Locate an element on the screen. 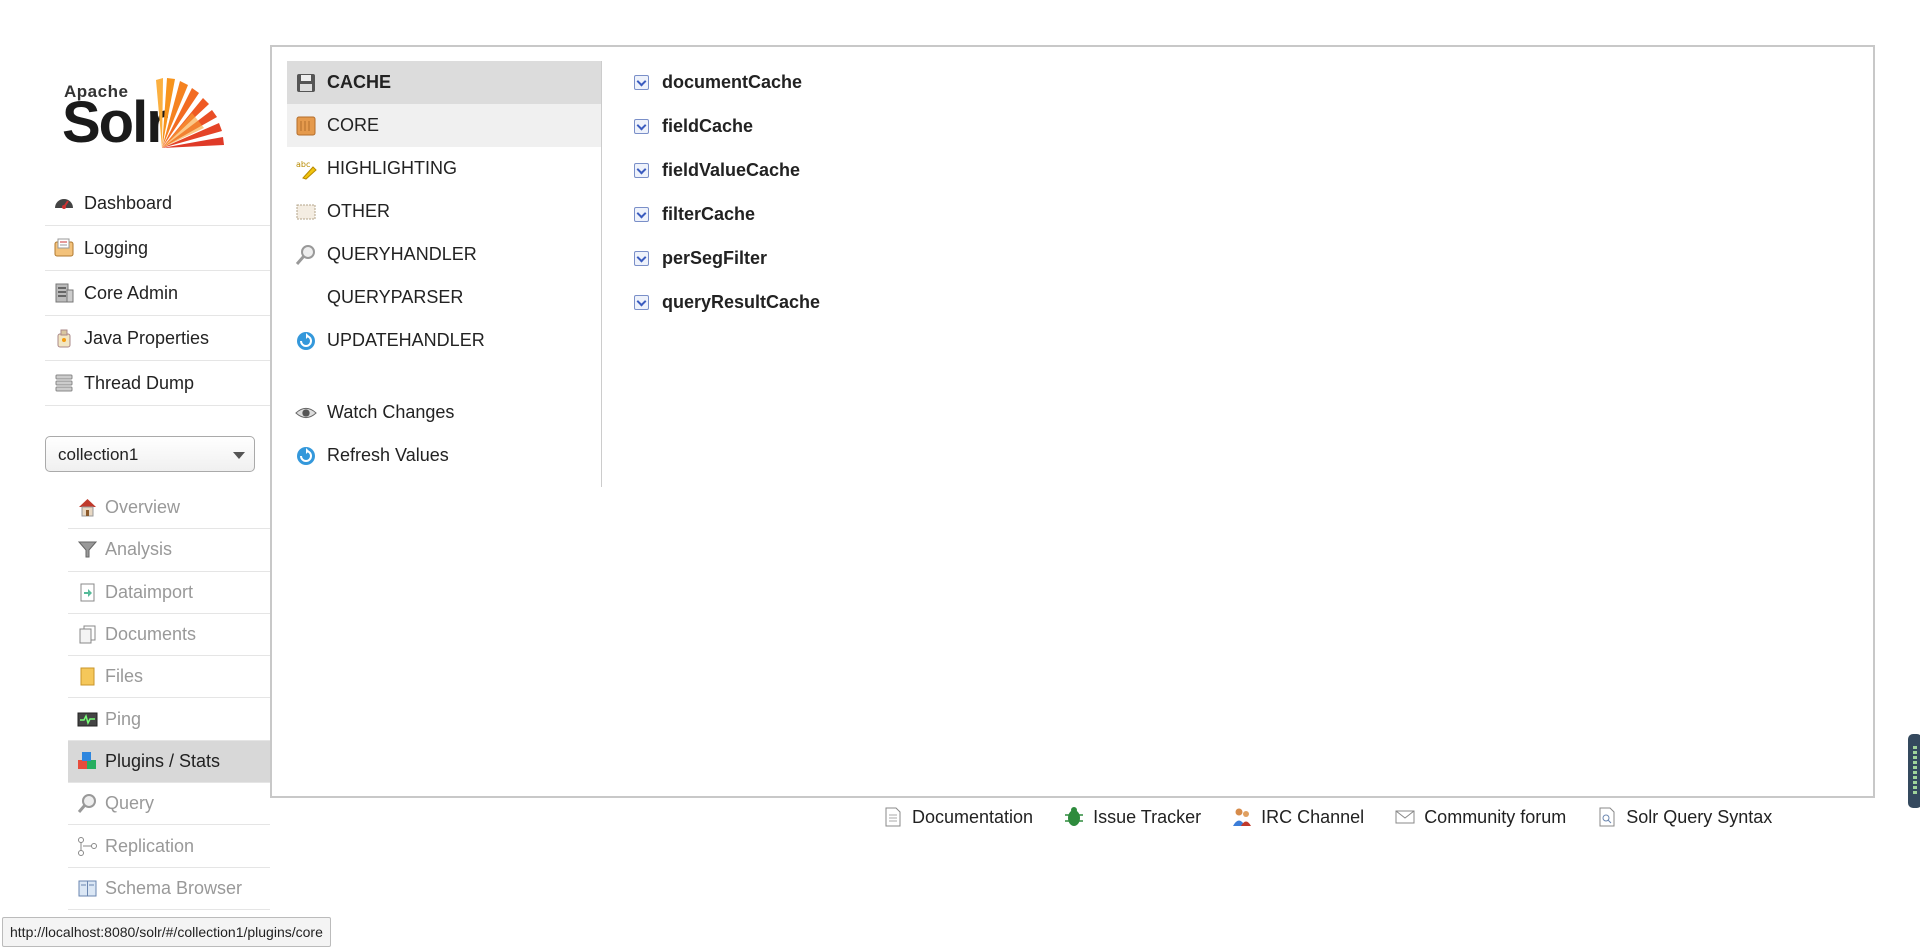  nav-item-thread-dump: Thread Dump is located at coordinates (157, 383).